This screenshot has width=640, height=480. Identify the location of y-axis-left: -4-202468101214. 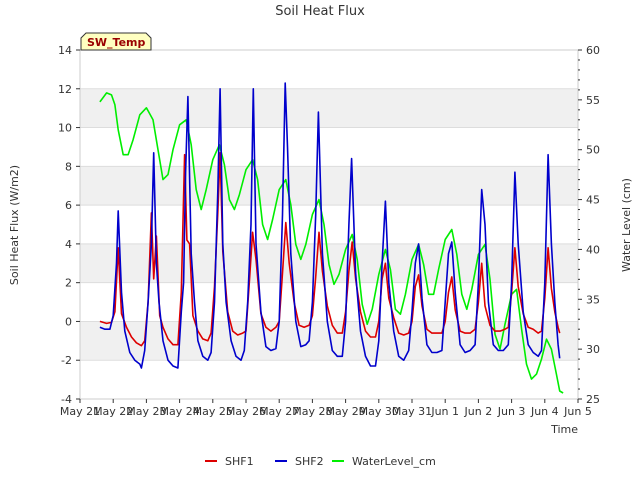
(69, 225).